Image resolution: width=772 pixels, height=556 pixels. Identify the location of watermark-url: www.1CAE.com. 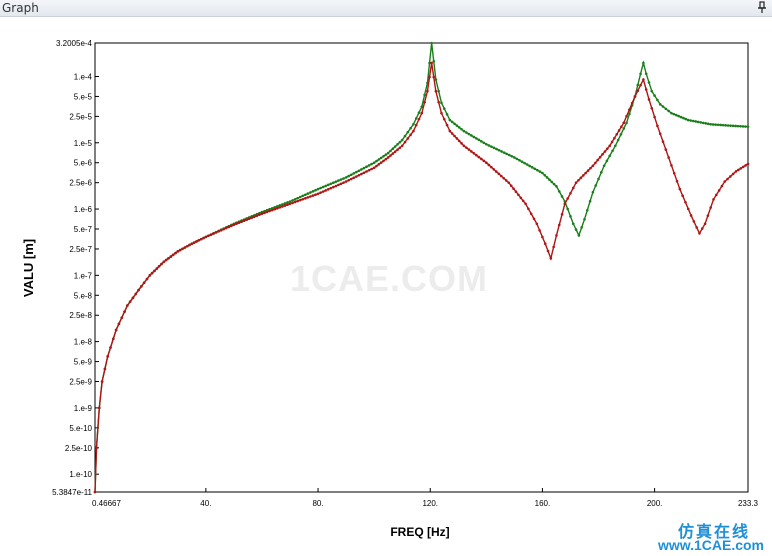
(710, 545).